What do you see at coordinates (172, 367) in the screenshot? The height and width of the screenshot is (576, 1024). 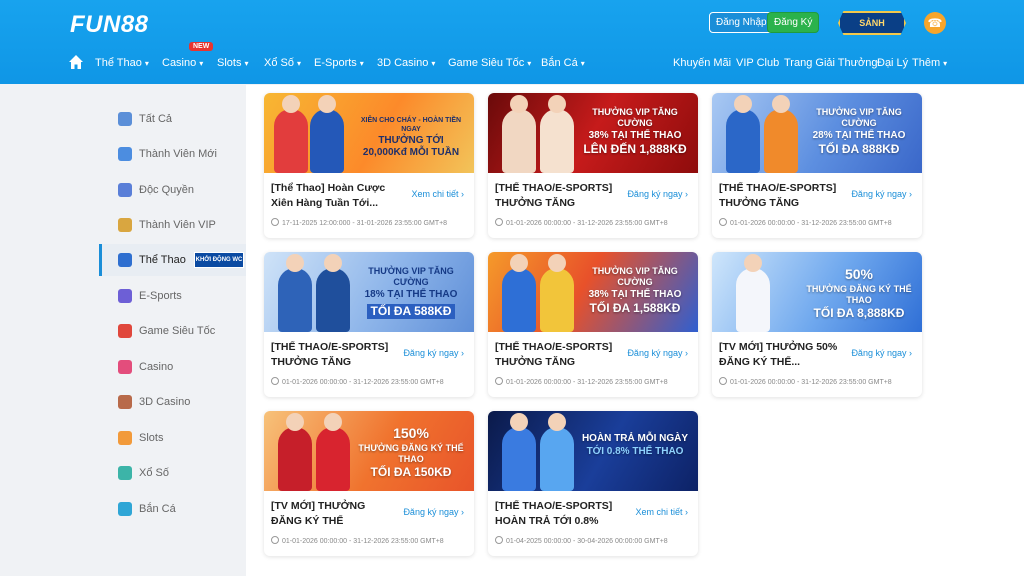 I see `sidebar-item-casino: Casino` at bounding box center [172, 367].